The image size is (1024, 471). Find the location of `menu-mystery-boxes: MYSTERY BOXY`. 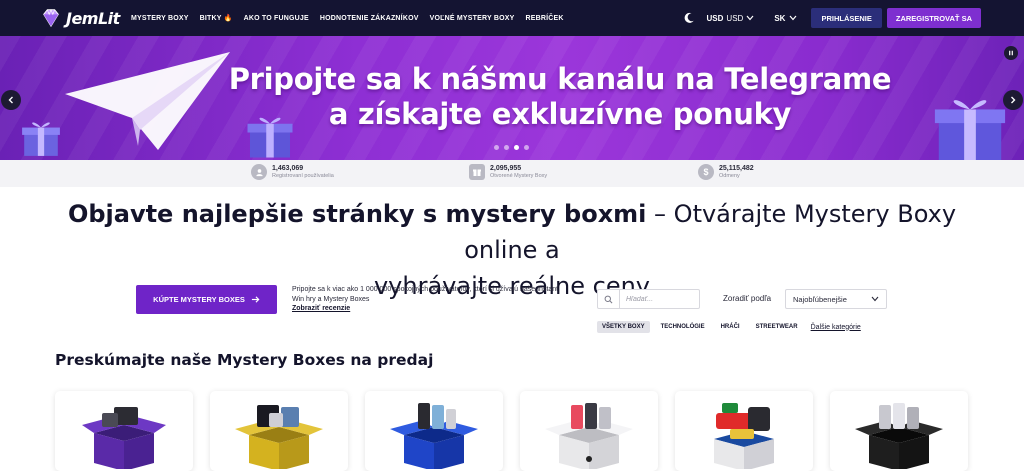

menu-mystery-boxes: MYSTERY BOXY is located at coordinates (160, 18).